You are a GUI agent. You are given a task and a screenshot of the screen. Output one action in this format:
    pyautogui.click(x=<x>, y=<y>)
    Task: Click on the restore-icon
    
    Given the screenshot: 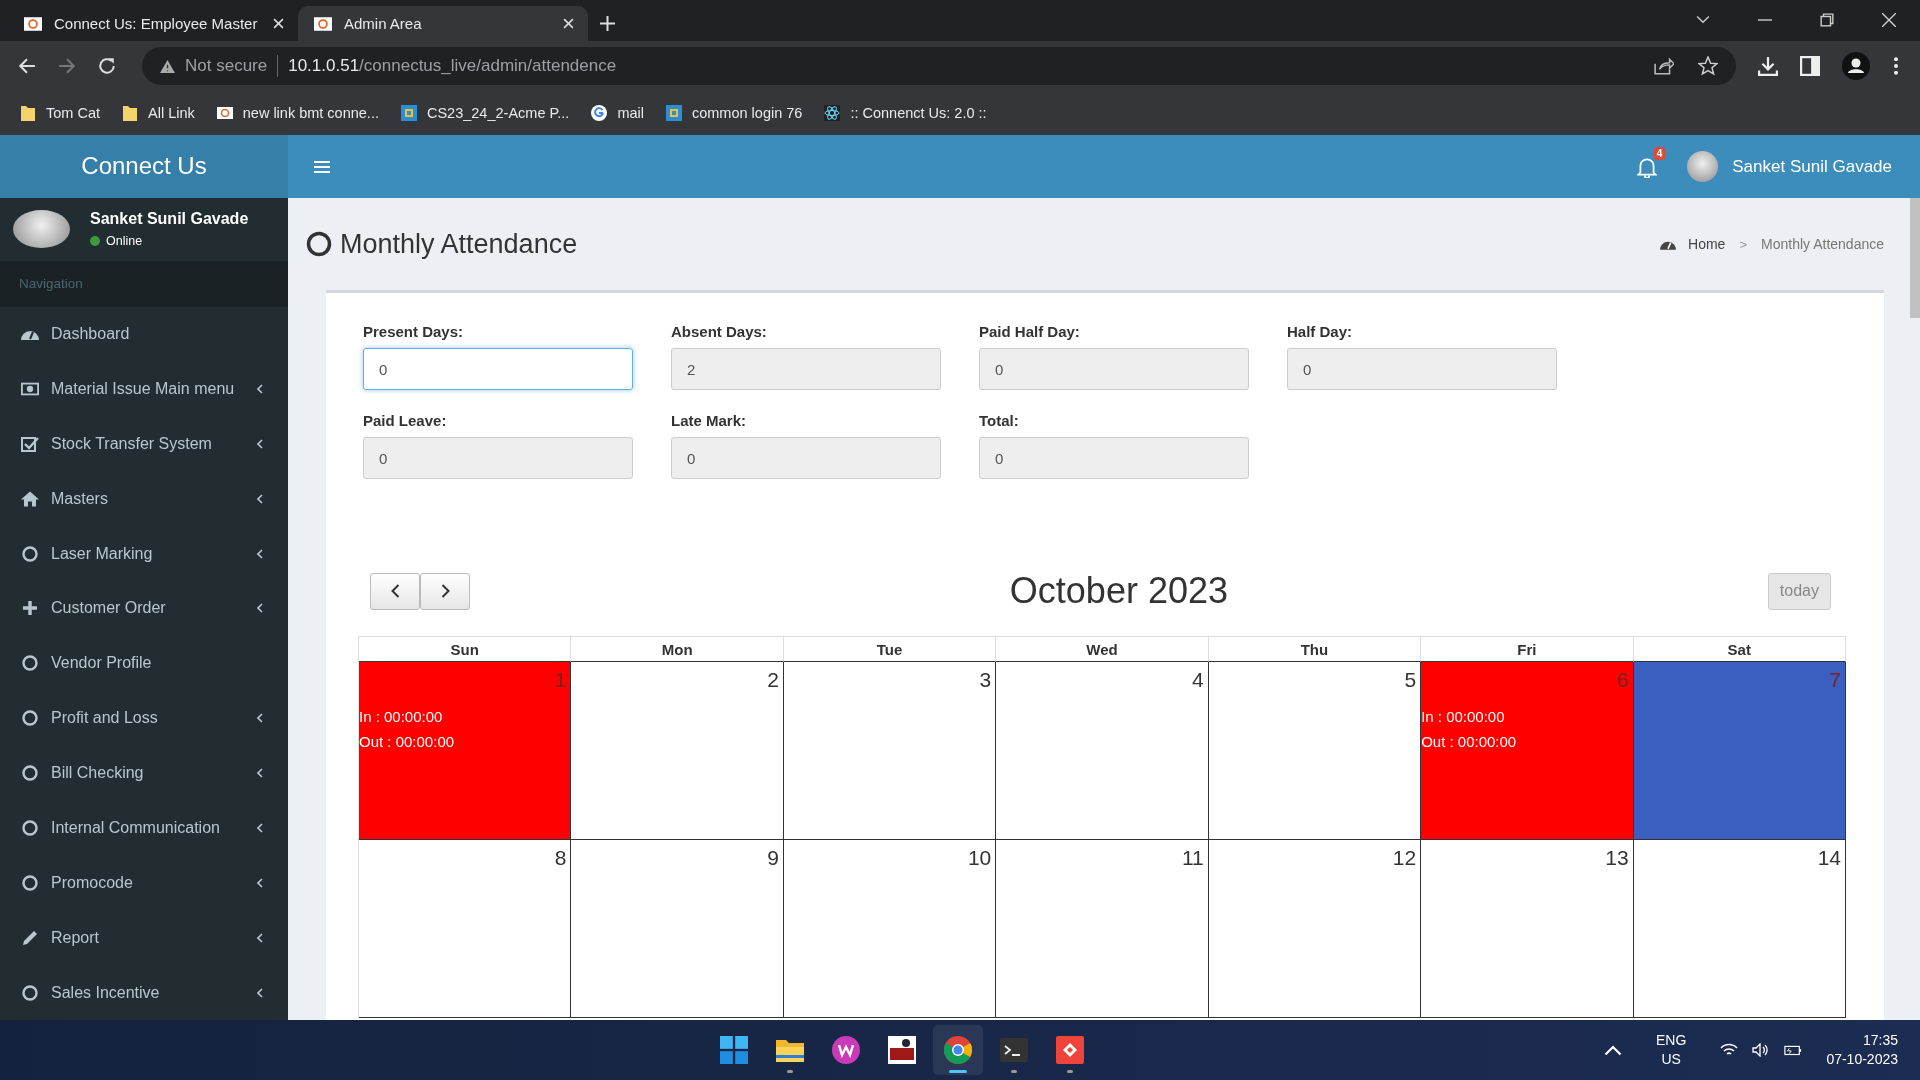 What is the action you would take?
    pyautogui.click(x=1827, y=20)
    